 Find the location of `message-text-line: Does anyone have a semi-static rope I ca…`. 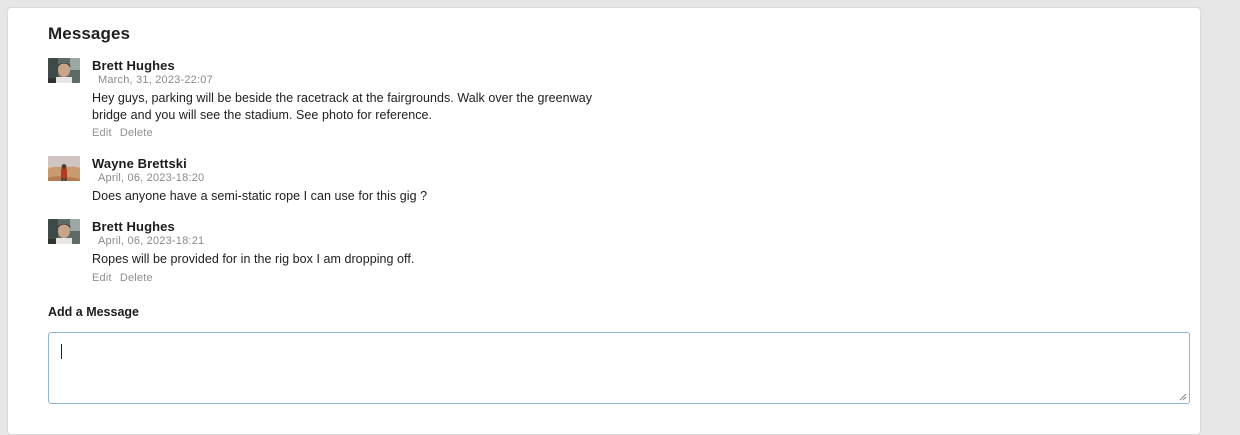

message-text-line: Does anyone have a semi-static rope I ca… is located at coordinates (260, 196).